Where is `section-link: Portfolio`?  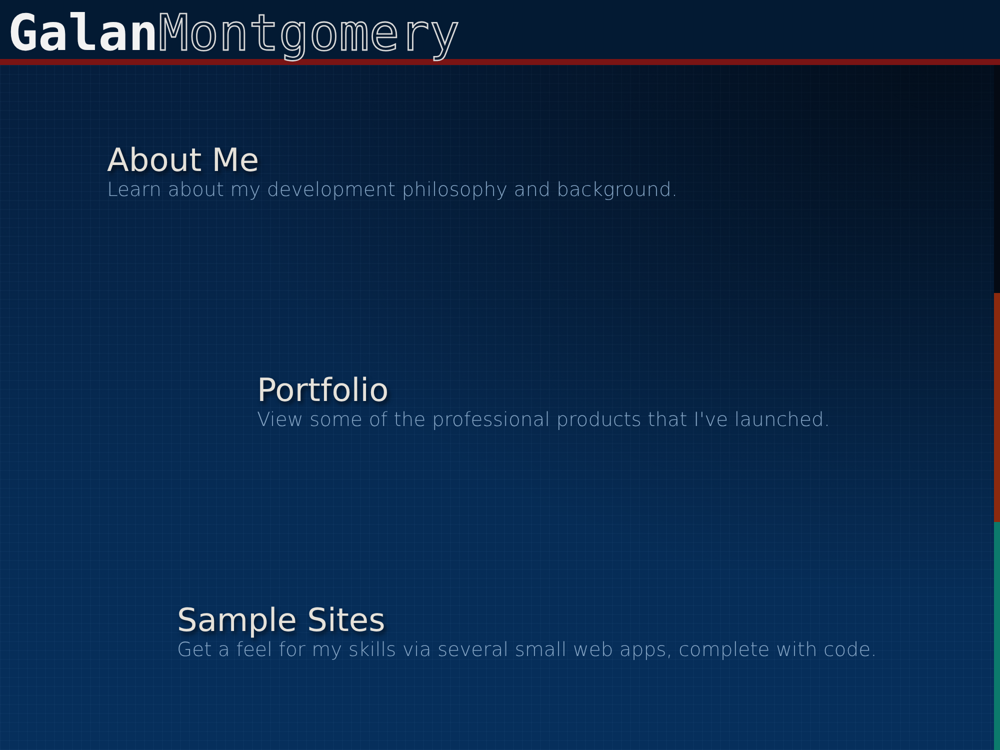 section-link: Portfolio is located at coordinates (323, 390).